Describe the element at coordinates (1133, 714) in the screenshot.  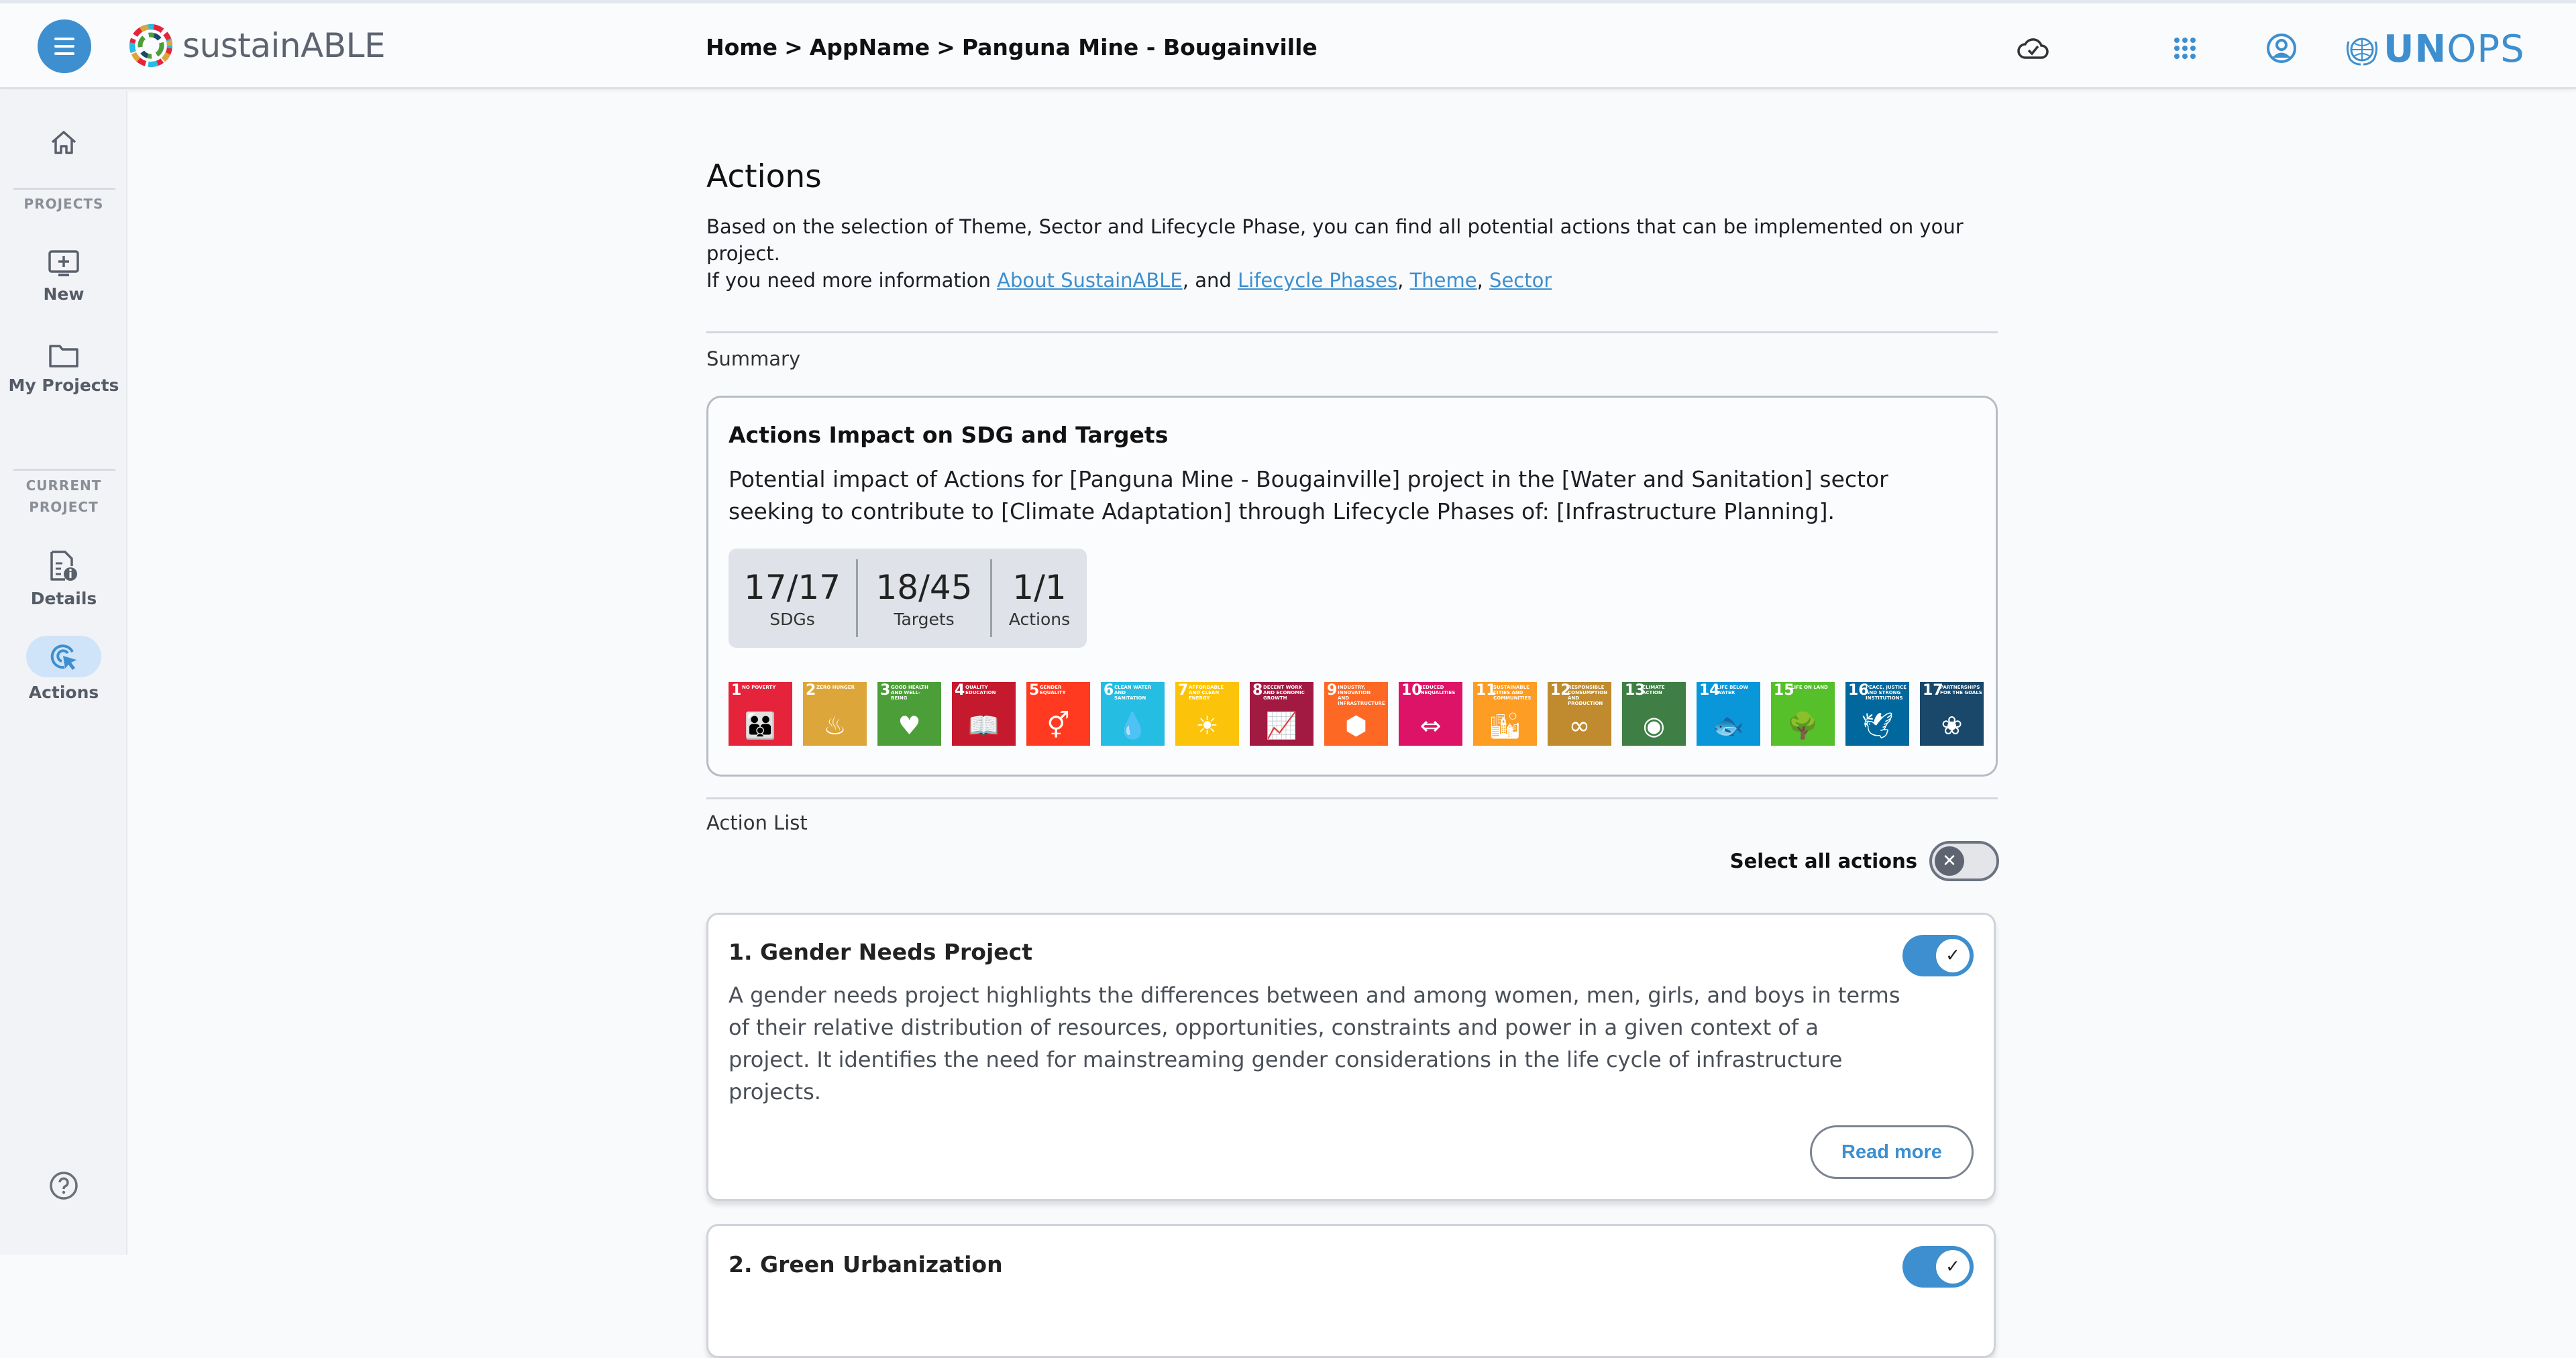
I see `sdg-6-icon: 6 Clean Water and Sanitation 💧` at that location.